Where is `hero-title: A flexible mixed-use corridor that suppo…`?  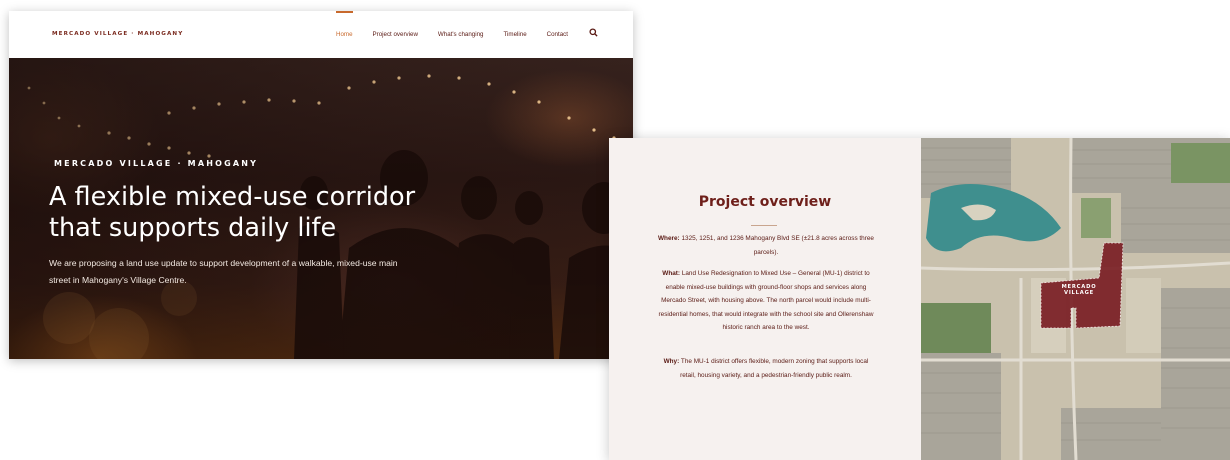 hero-title: A flexible mixed-use corridor that suppo… is located at coordinates (232, 212).